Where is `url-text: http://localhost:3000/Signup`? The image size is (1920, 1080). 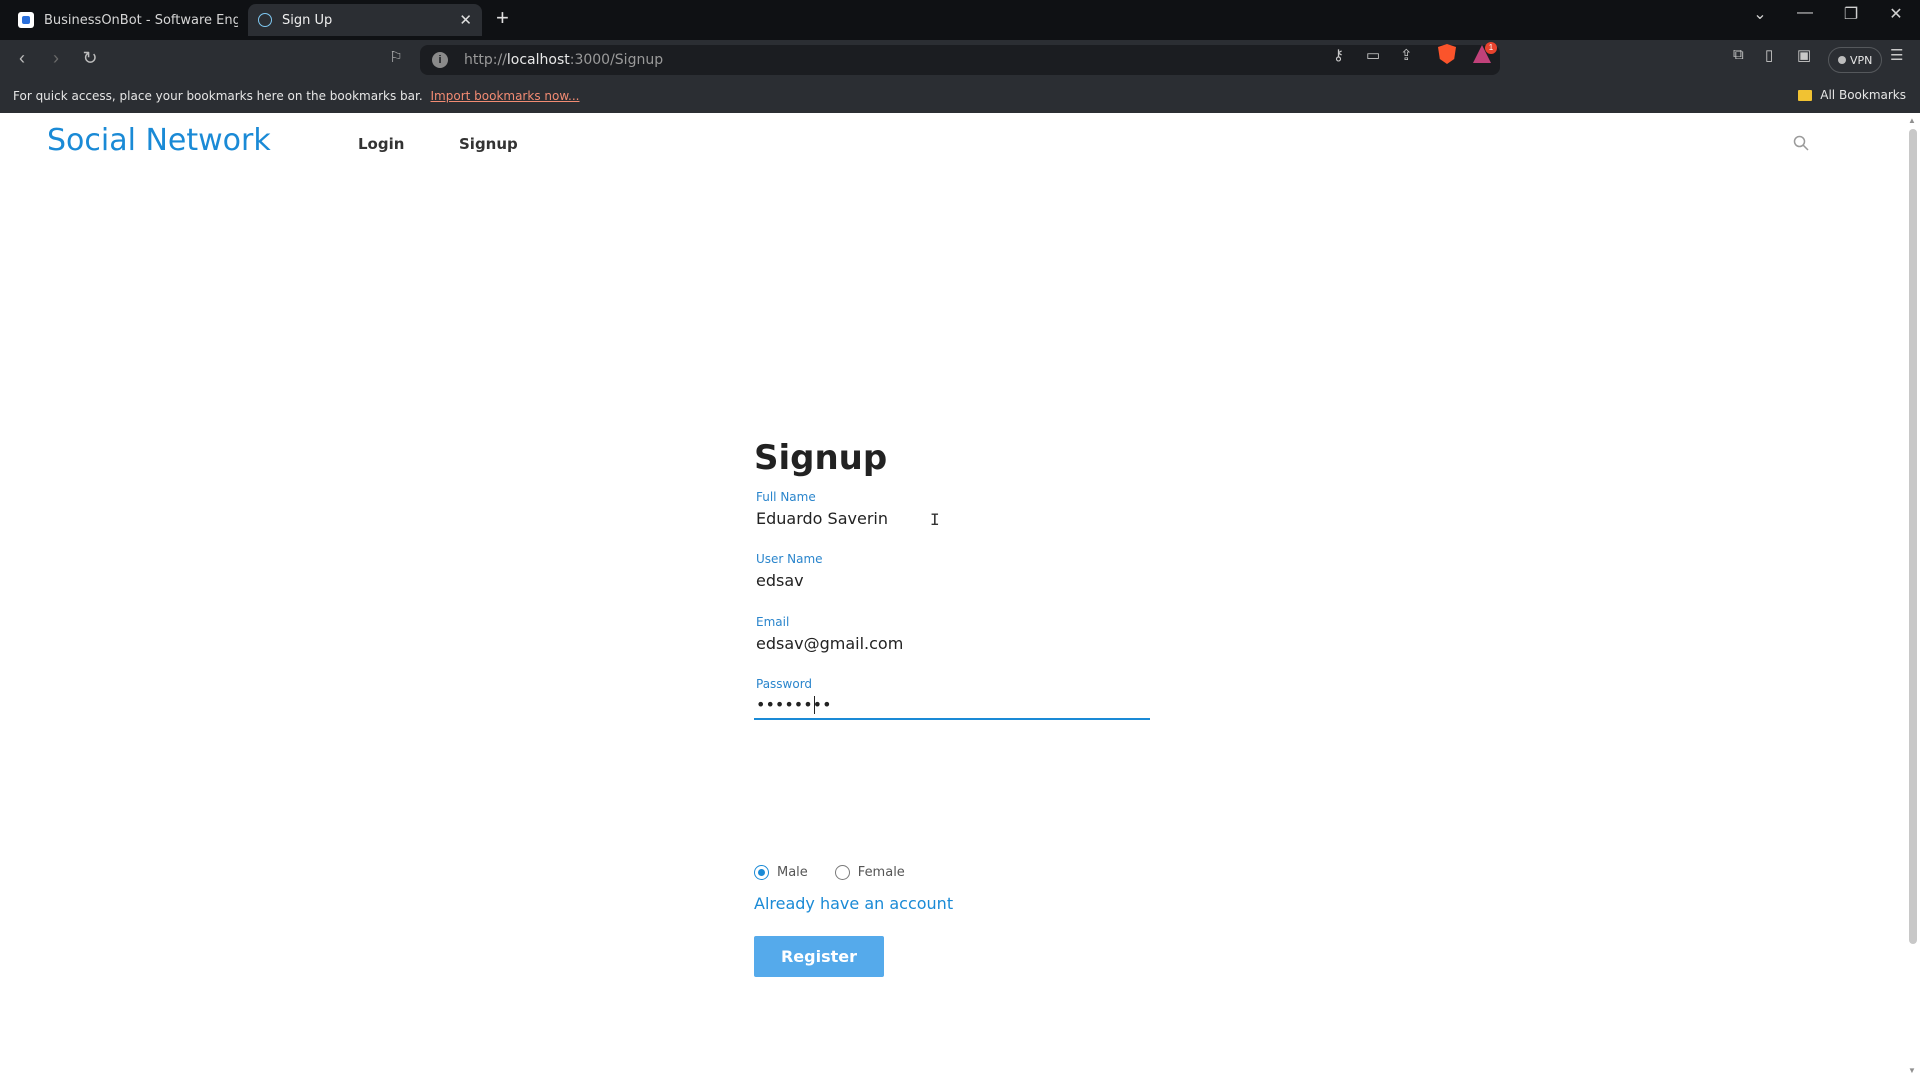
url-text: http://localhost:3000/Signup is located at coordinates (563, 60).